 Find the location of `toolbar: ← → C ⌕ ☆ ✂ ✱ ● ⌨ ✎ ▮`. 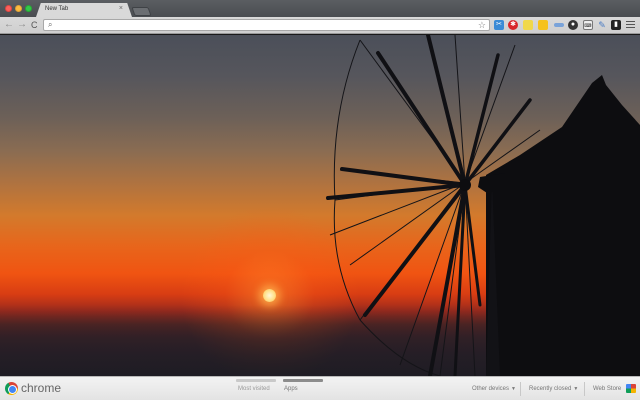

toolbar: ← → C ⌕ ☆ ✂ ✱ ● ⌨ ✎ ▮ is located at coordinates (320, 25).